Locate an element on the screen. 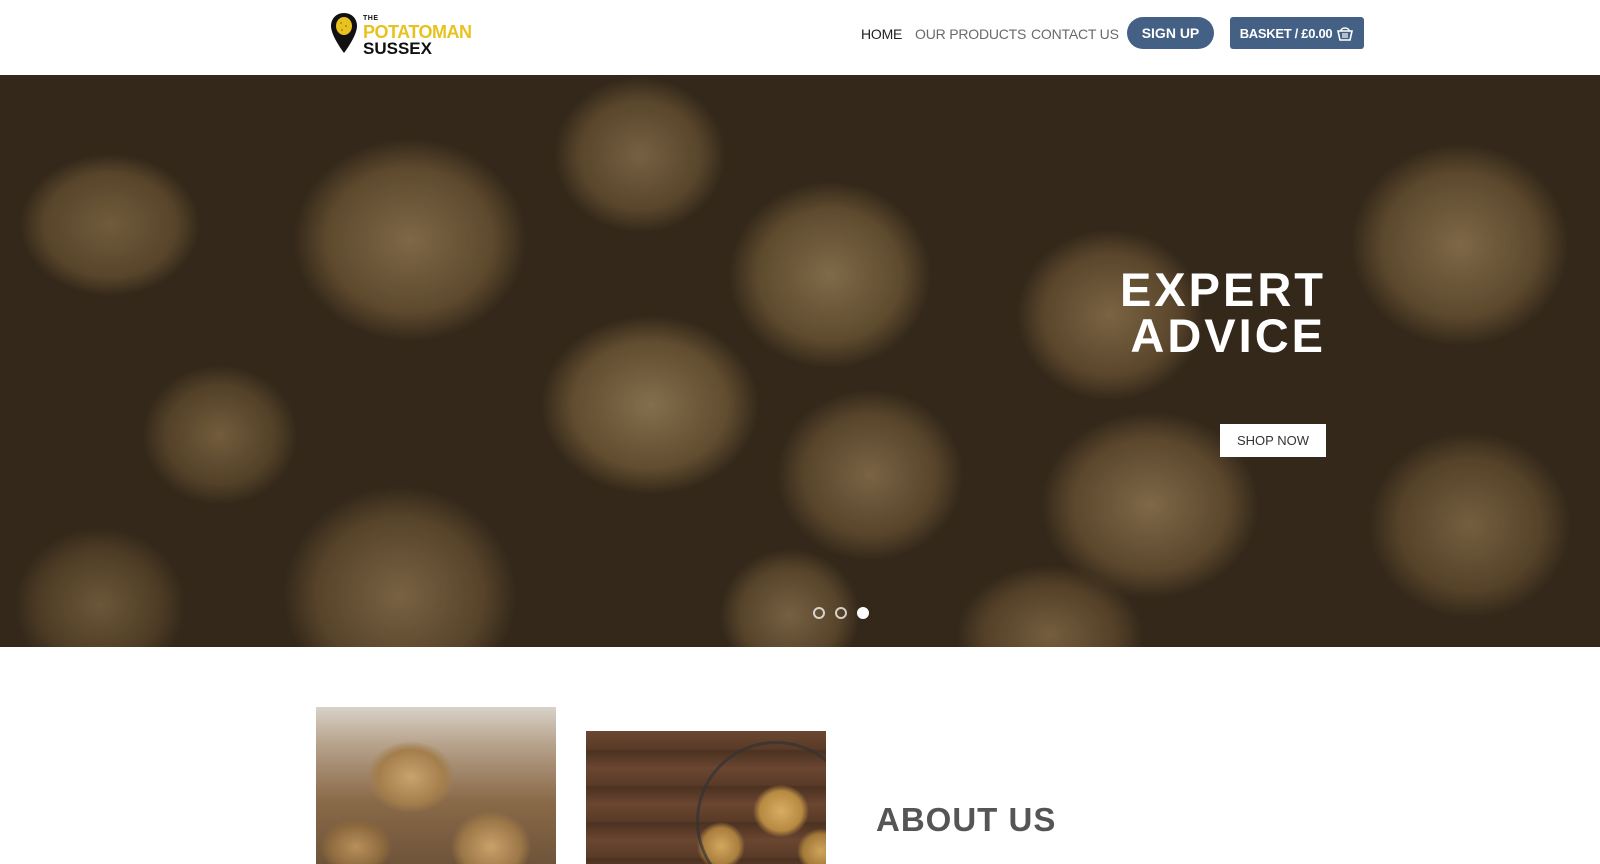 Image resolution: width=1600 pixels, height=864 pixels. nav-home-link: HOME is located at coordinates (881, 34).